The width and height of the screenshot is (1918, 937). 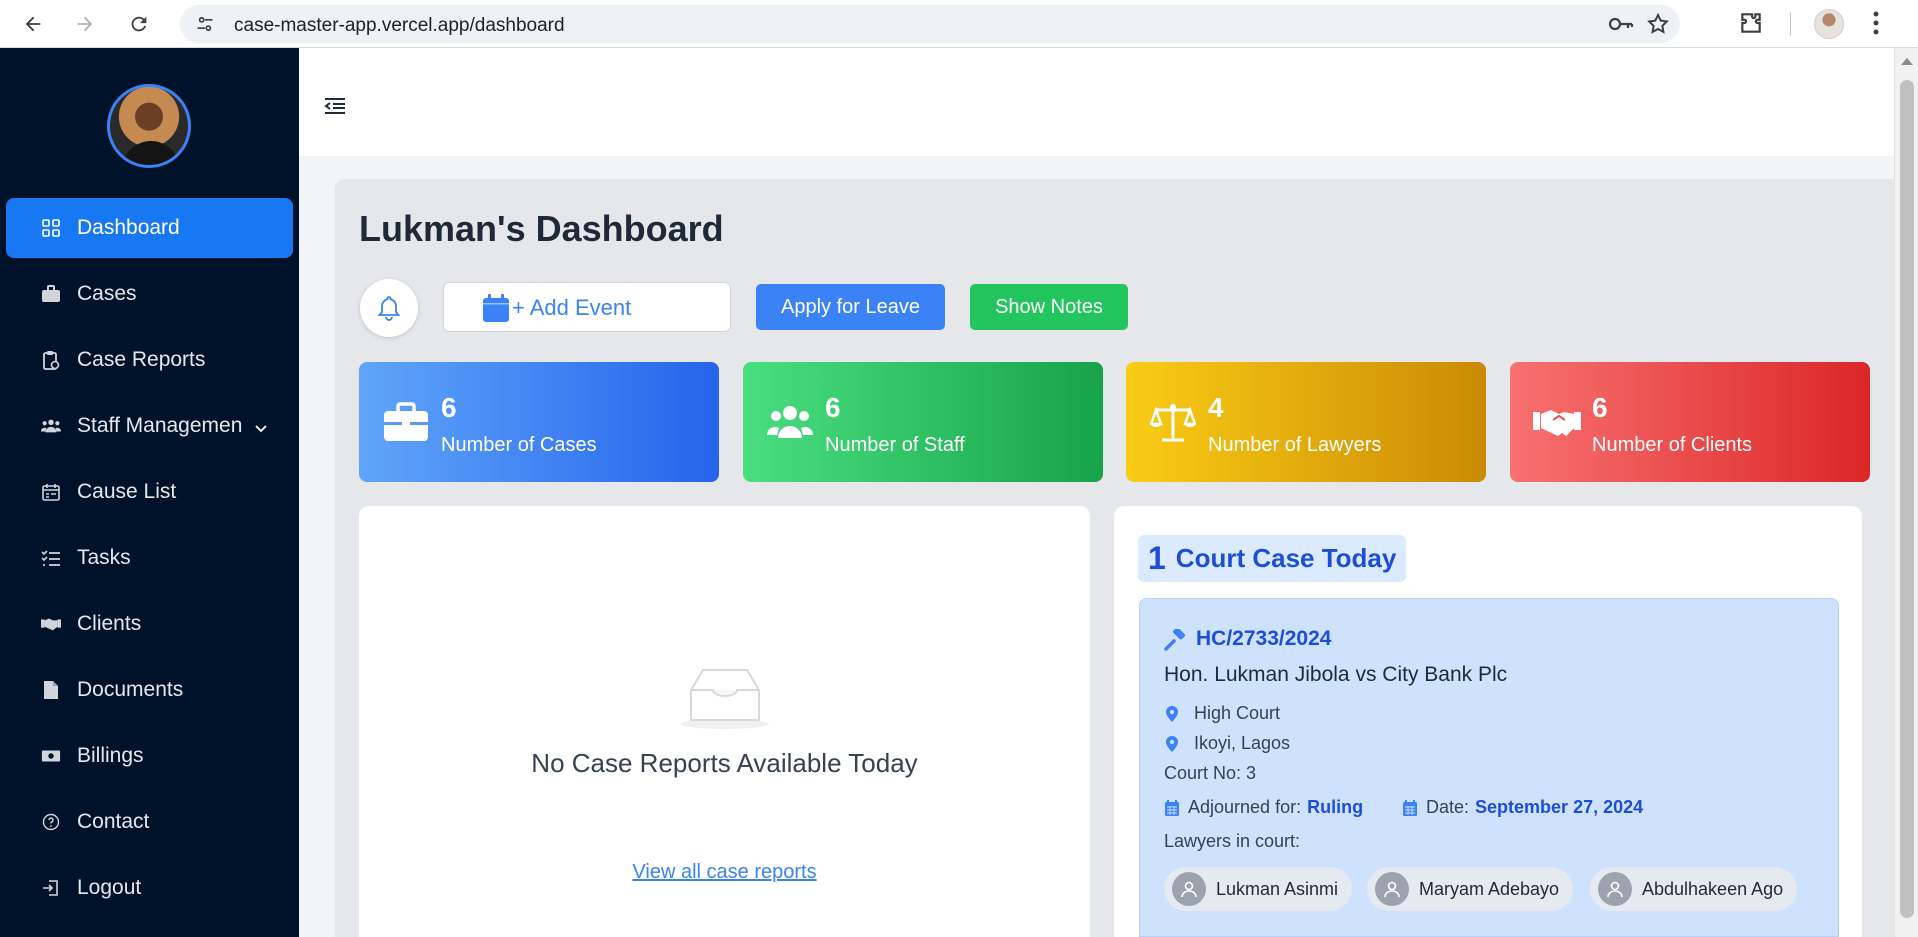 I want to click on stat-card-staff: 6 Number of Staff, so click(x=923, y=422).